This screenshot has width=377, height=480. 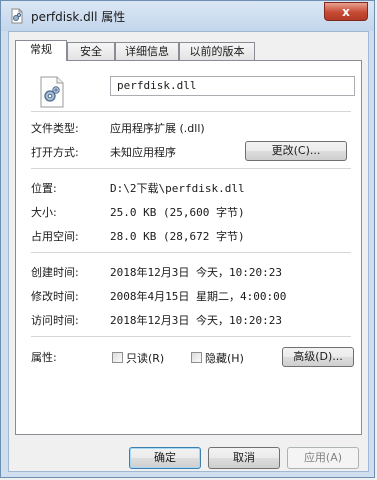 What do you see at coordinates (244, 458) in the screenshot?
I see `cancel-button: 取消` at bounding box center [244, 458].